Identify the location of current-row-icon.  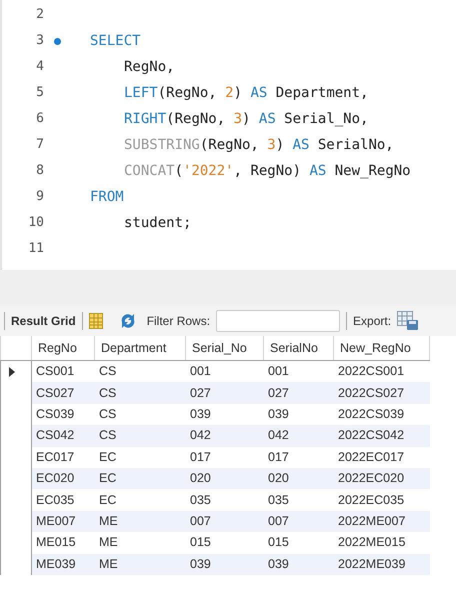
(12, 371).